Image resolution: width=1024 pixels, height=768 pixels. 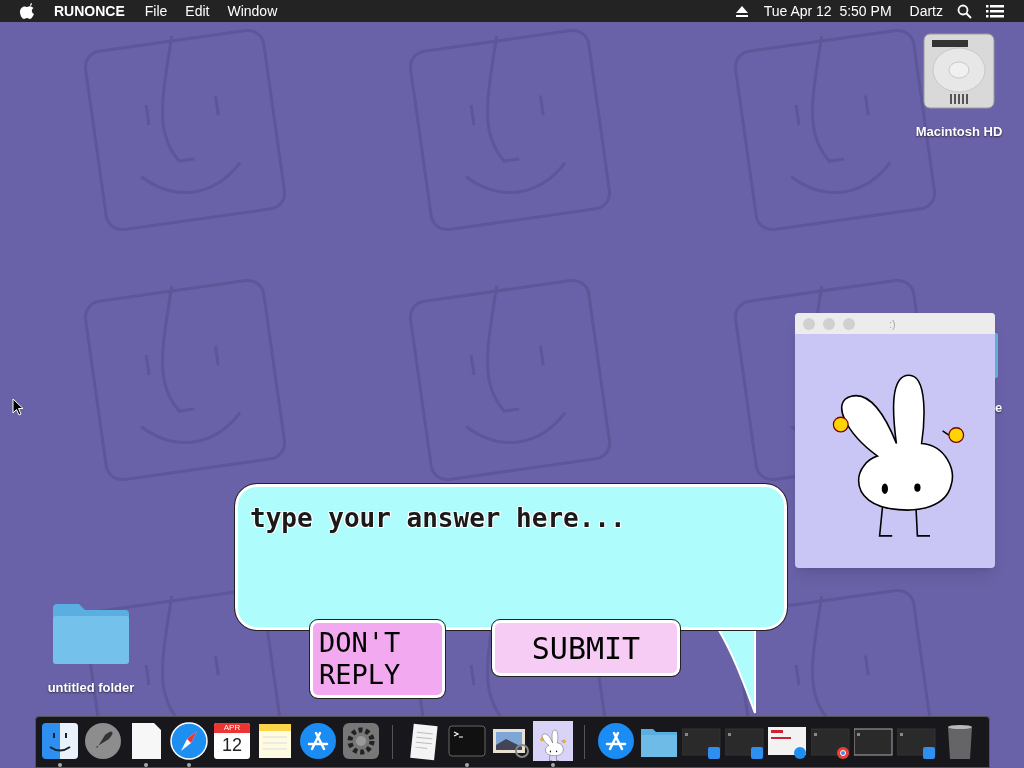 I want to click on compass-icon, so click(x=189, y=741).